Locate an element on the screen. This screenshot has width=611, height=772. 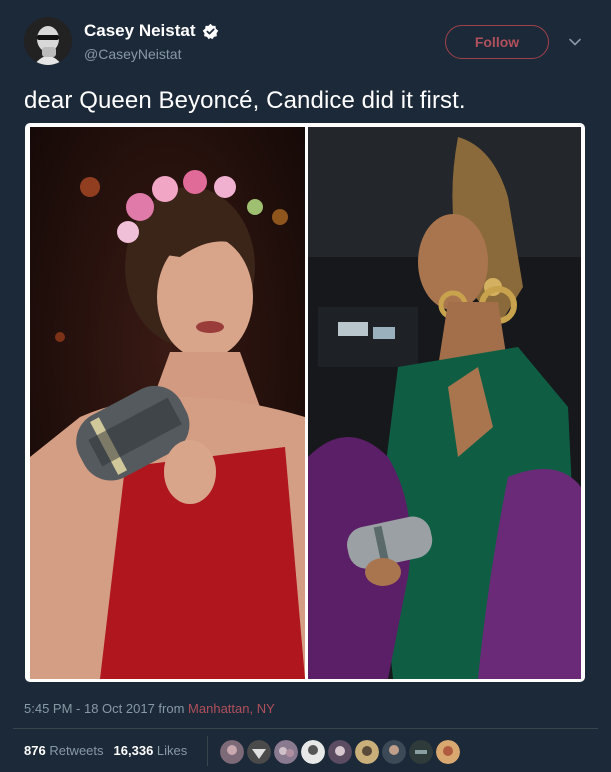
liker-avatars is located at coordinates (340, 752).